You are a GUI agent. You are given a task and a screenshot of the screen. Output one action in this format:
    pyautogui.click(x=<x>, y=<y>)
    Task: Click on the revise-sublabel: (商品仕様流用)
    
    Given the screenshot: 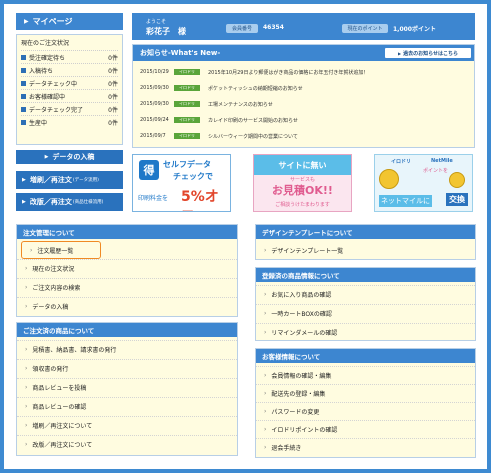 What is the action you would take?
    pyautogui.click(x=88, y=202)
    